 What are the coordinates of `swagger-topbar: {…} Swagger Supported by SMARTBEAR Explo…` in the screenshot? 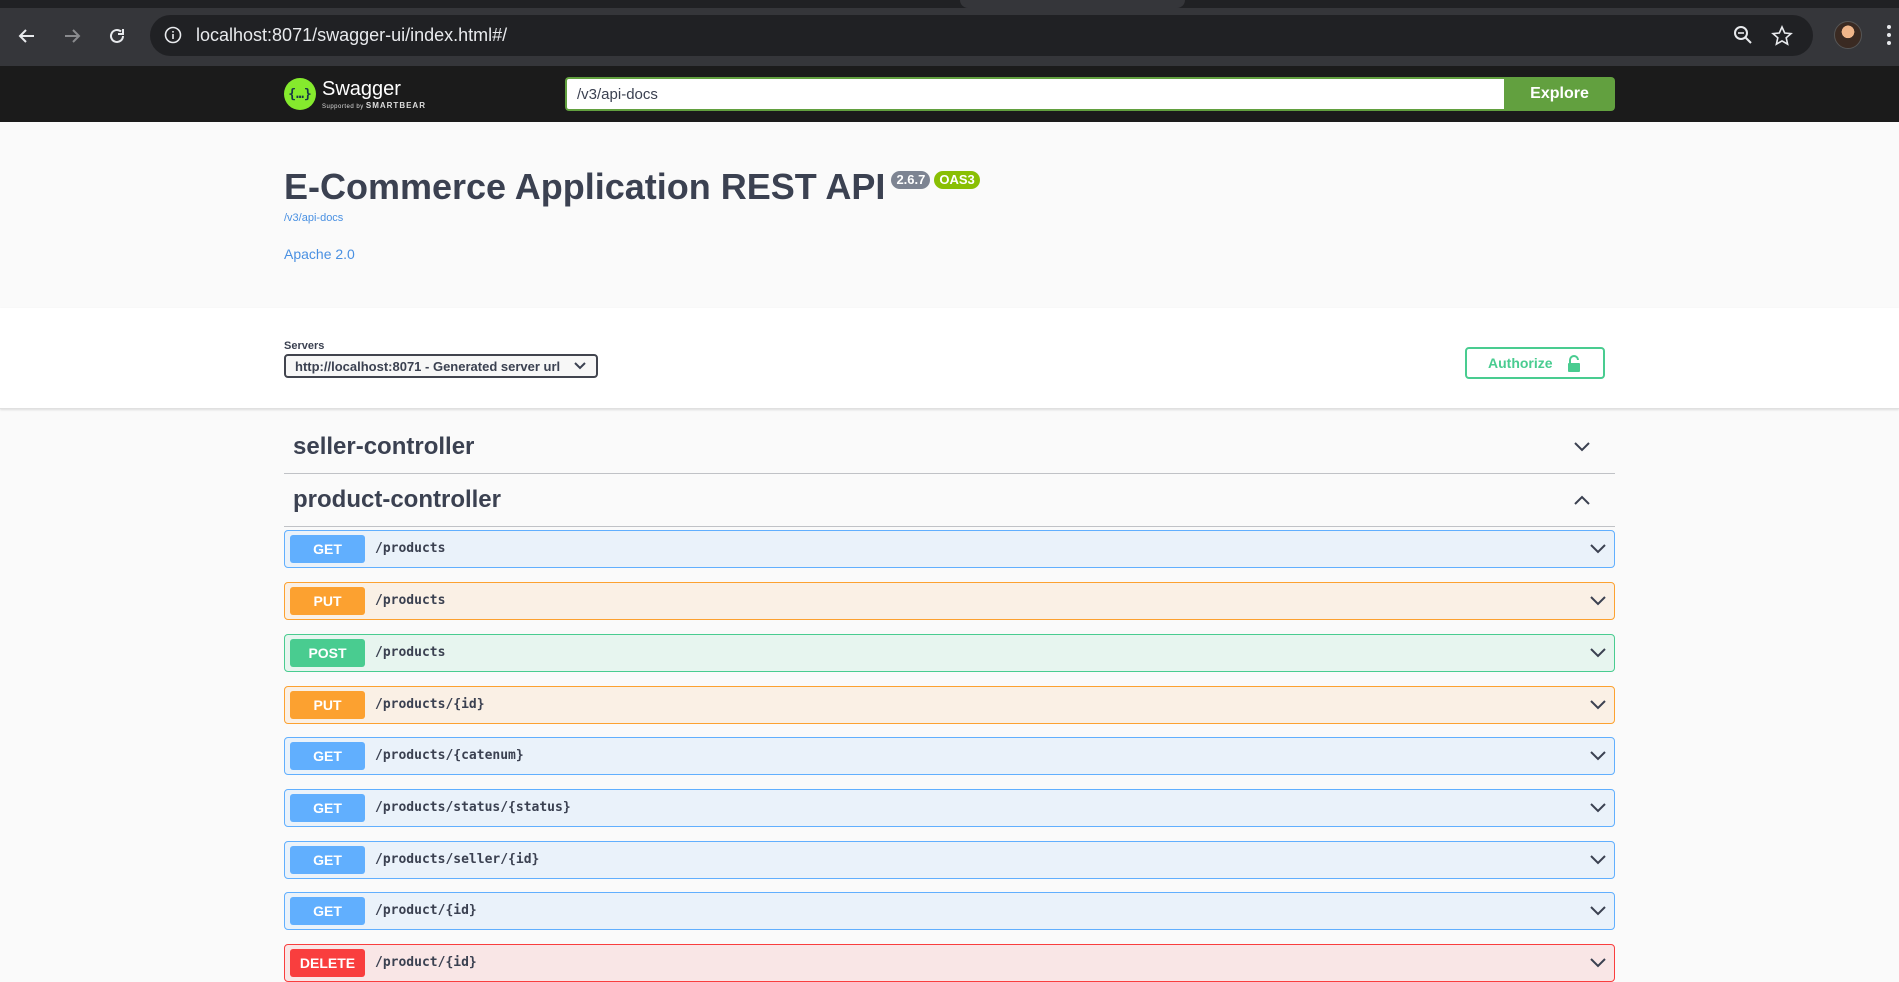 It's located at (949, 94).